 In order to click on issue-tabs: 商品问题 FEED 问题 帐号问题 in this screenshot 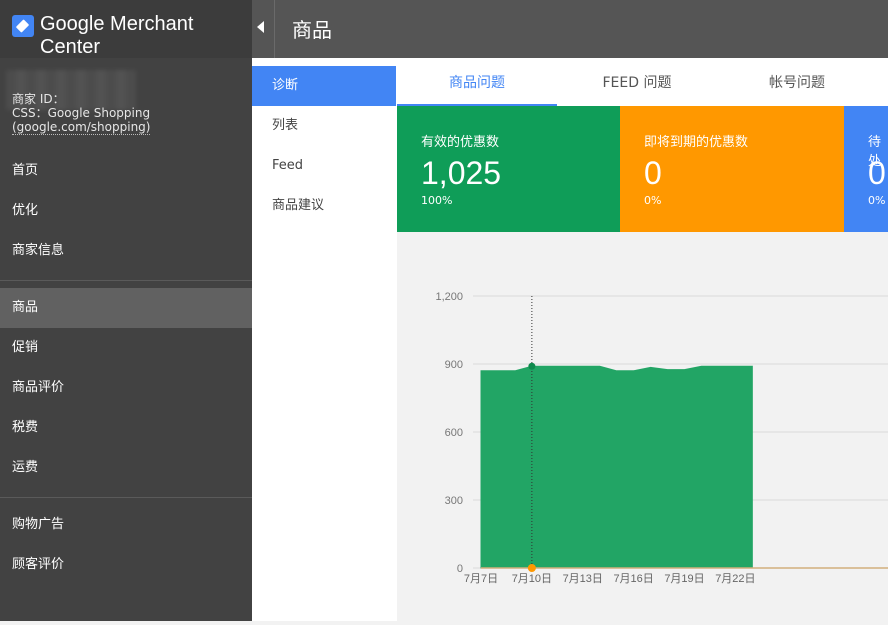, I will do `click(642, 82)`.